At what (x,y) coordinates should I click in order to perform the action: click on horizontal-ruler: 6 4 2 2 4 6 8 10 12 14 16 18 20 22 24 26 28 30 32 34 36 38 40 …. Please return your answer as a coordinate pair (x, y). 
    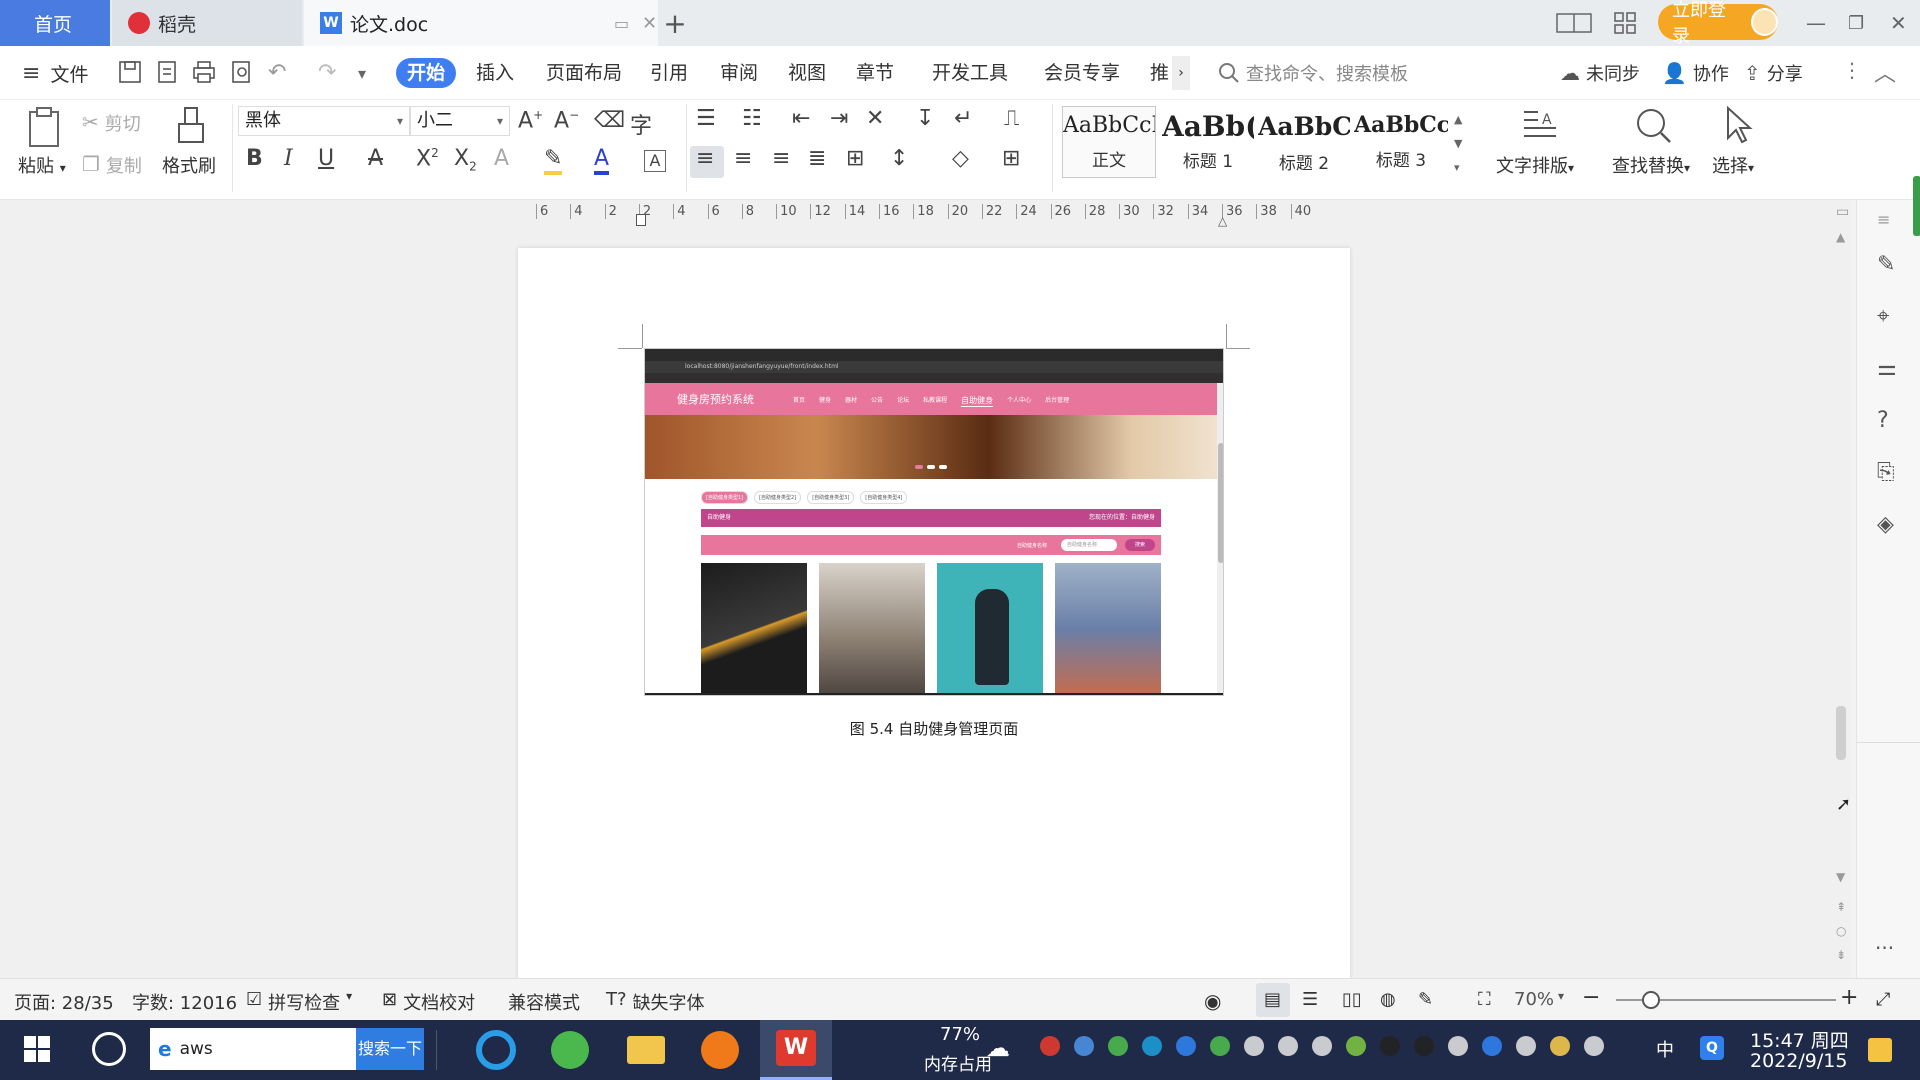
    Looking at the image, I should click on (938, 216).